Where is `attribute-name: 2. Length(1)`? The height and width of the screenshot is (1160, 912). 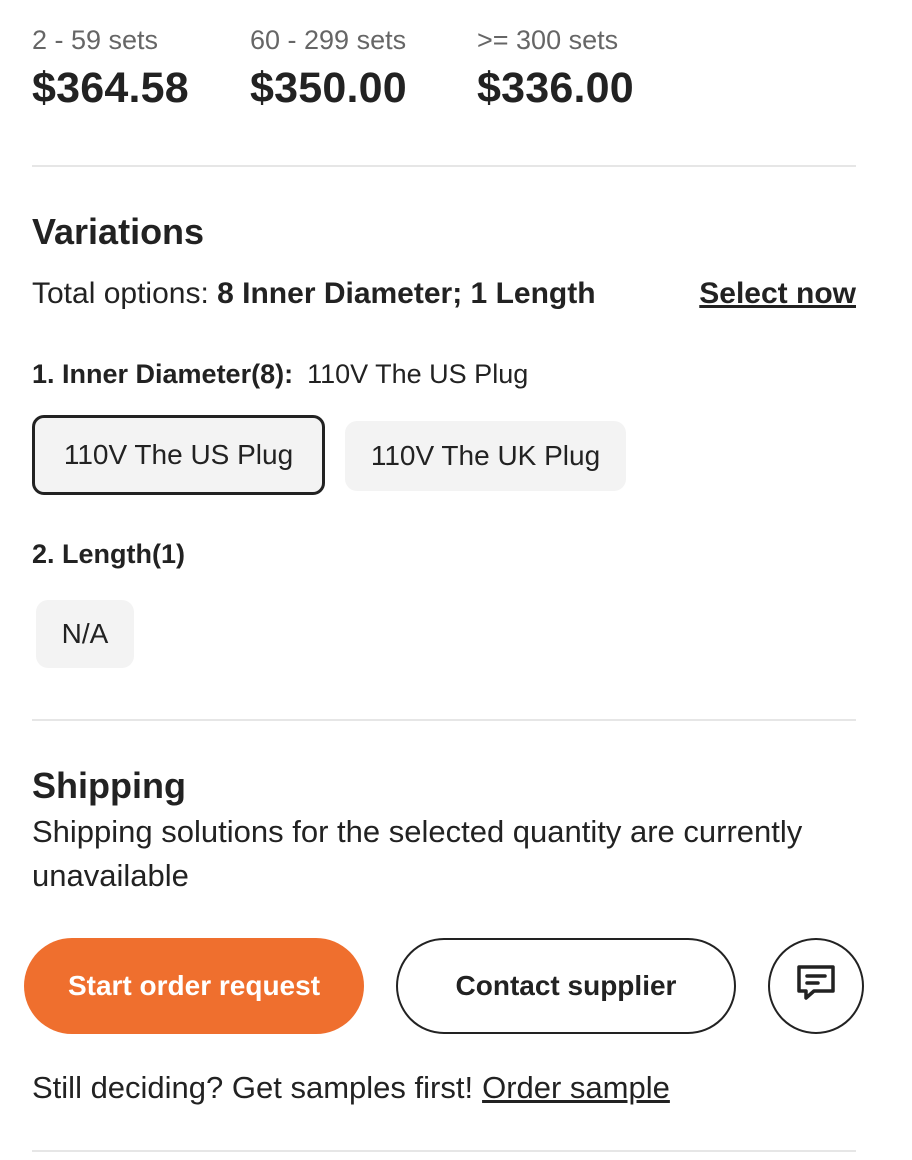
attribute-name: 2. Length(1) is located at coordinates (108, 554).